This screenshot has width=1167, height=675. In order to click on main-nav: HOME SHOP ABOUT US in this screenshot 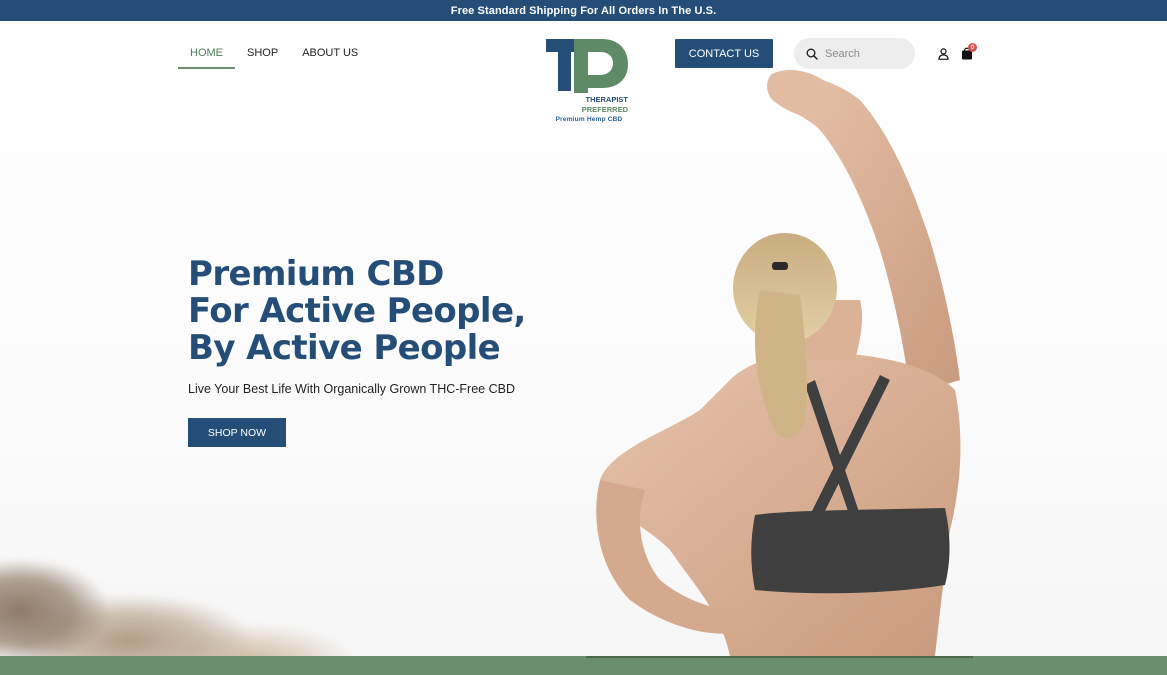, I will do `click(274, 55)`.